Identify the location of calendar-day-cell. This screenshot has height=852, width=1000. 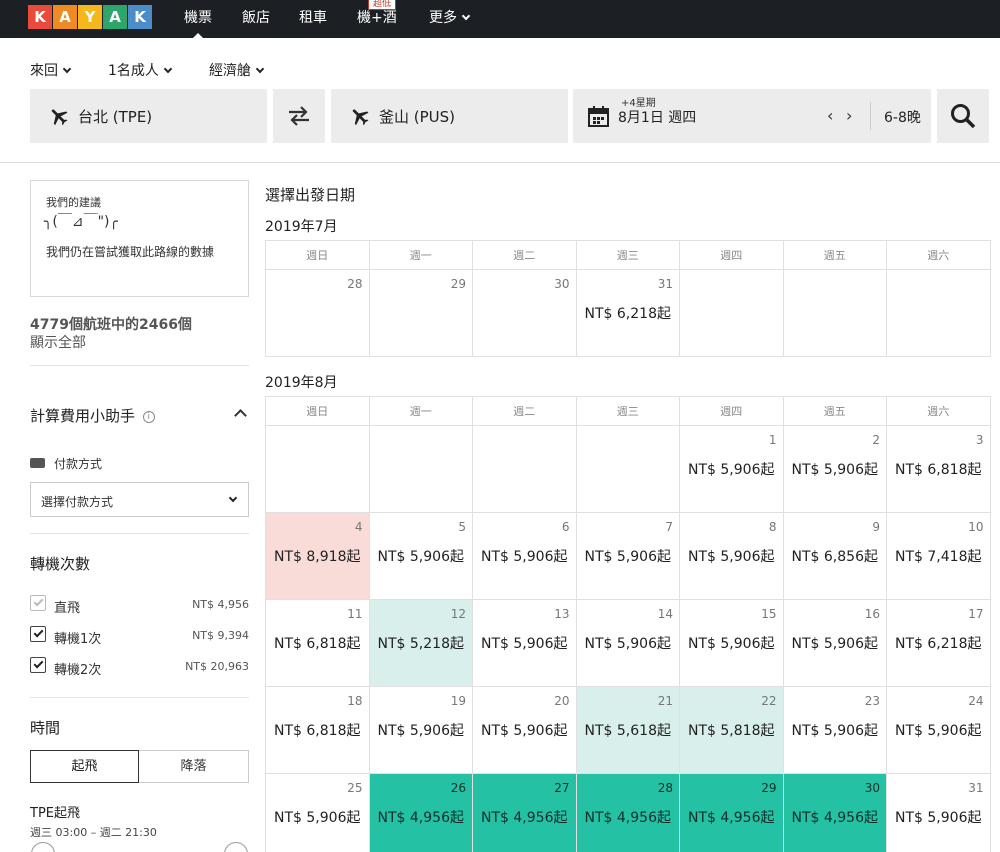
(627, 469).